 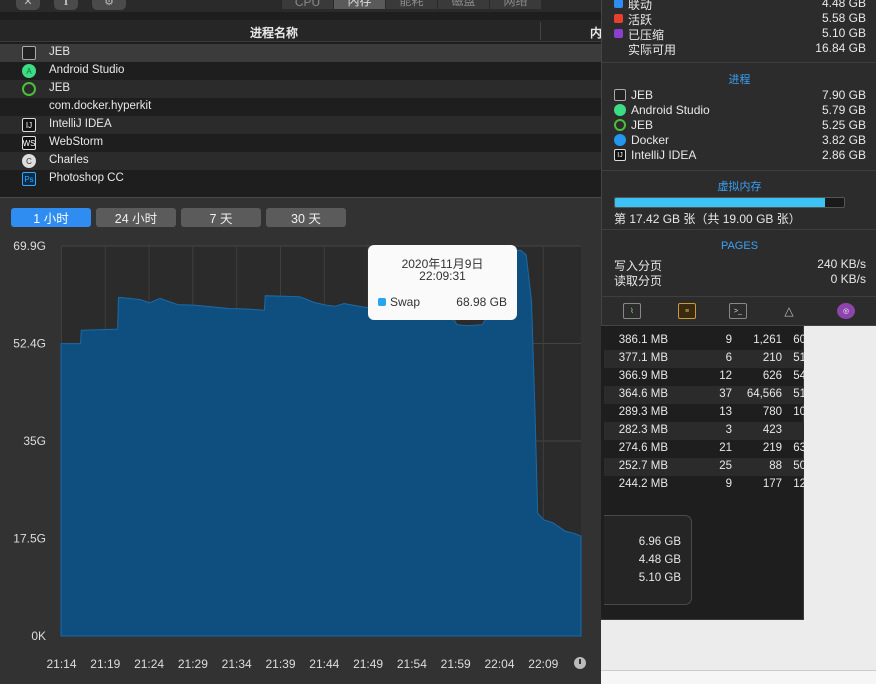 I want to click on table-row: 364.6 MB 37 64,566 51, so click(x=704, y=395).